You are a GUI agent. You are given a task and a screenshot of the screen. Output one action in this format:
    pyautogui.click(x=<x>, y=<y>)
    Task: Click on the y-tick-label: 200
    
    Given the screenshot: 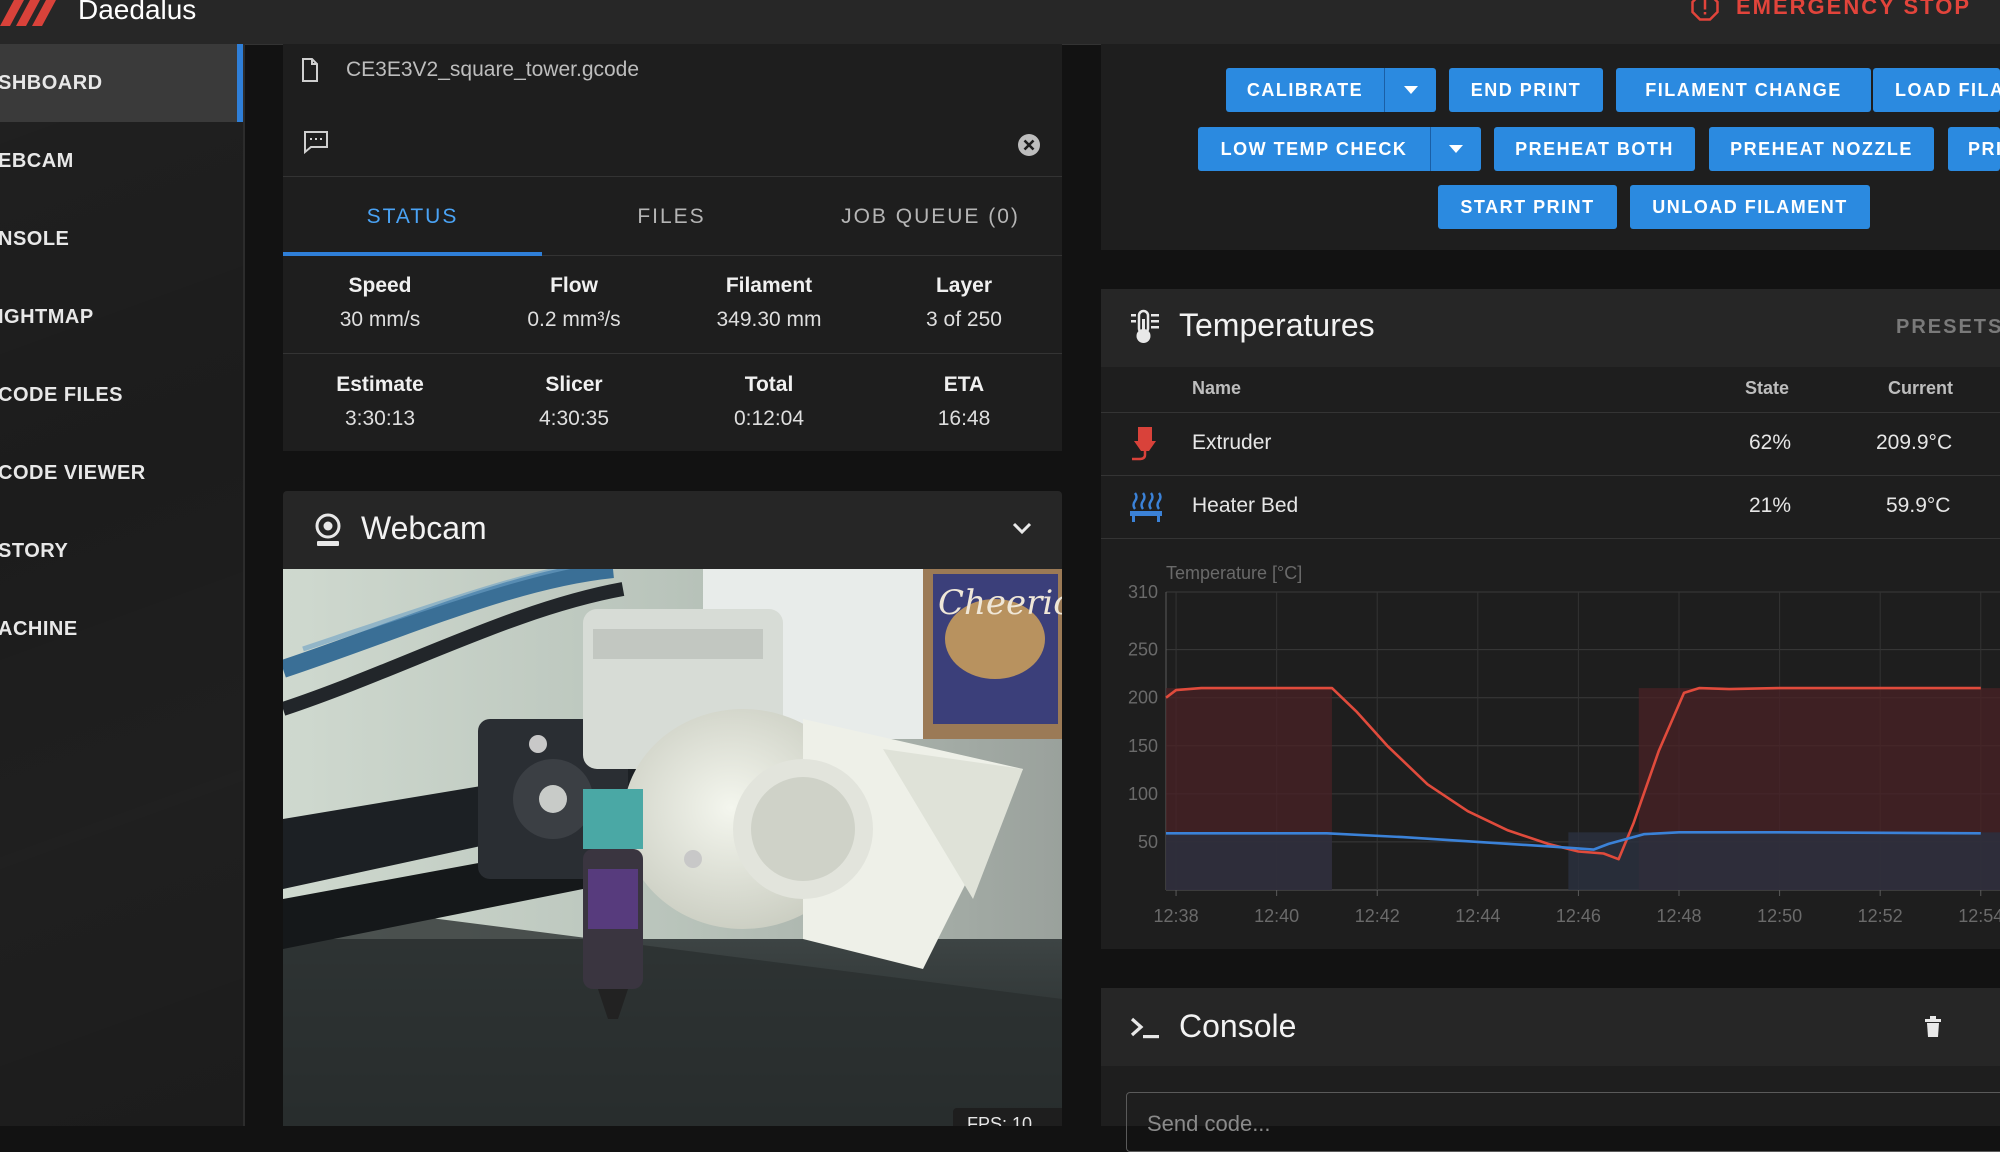 What is the action you would take?
    pyautogui.click(x=1143, y=698)
    